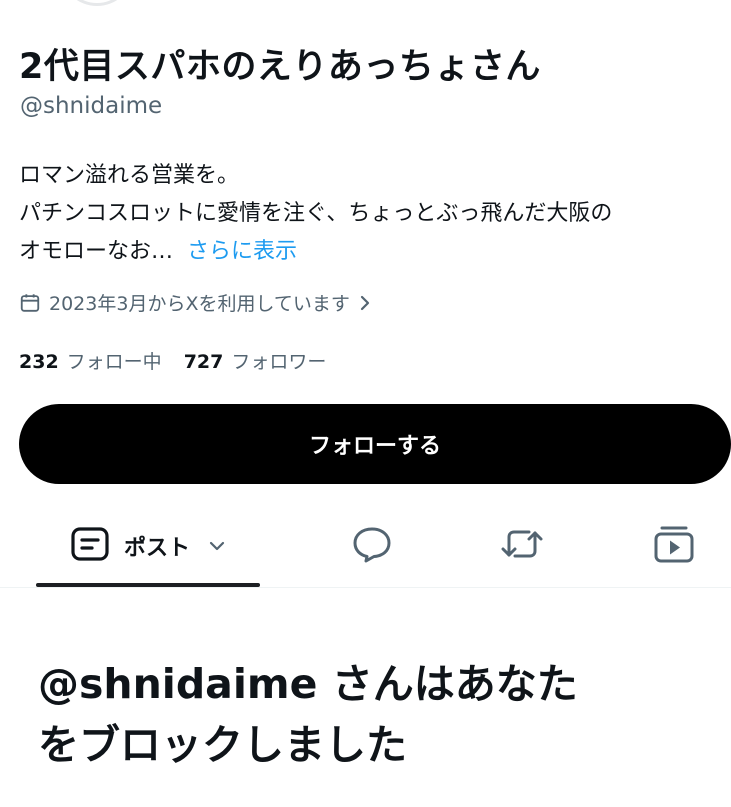 The image size is (731, 807). What do you see at coordinates (280, 67) in the screenshot?
I see `profile-display-name: 2代目スパホのえりあっちょさん` at bounding box center [280, 67].